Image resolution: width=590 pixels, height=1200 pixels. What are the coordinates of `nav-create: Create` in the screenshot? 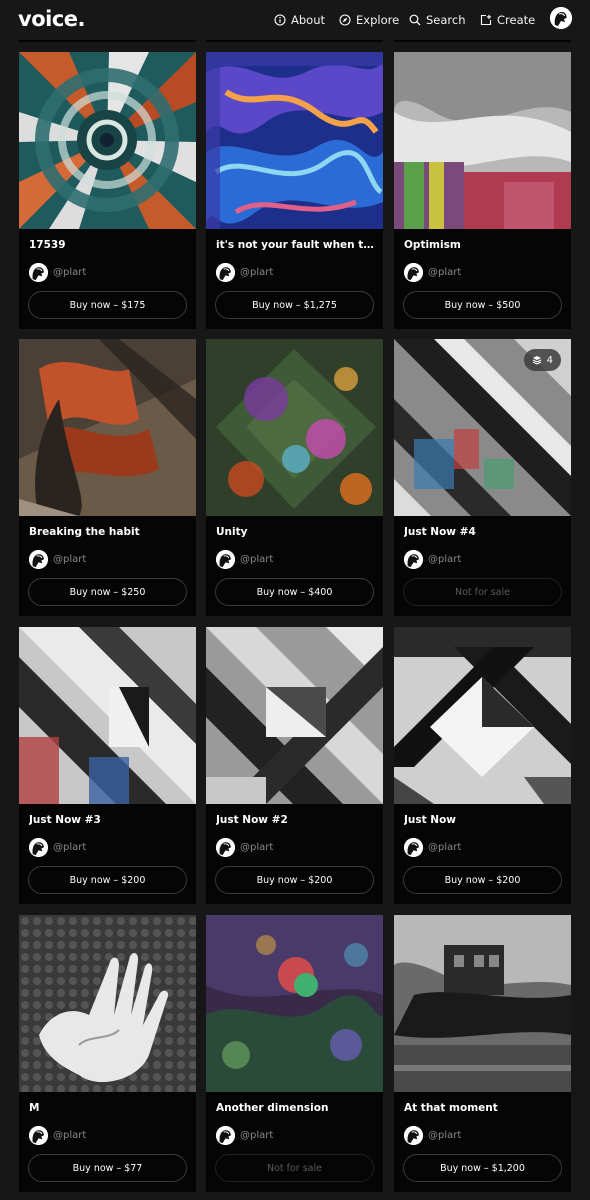 It's located at (507, 20).